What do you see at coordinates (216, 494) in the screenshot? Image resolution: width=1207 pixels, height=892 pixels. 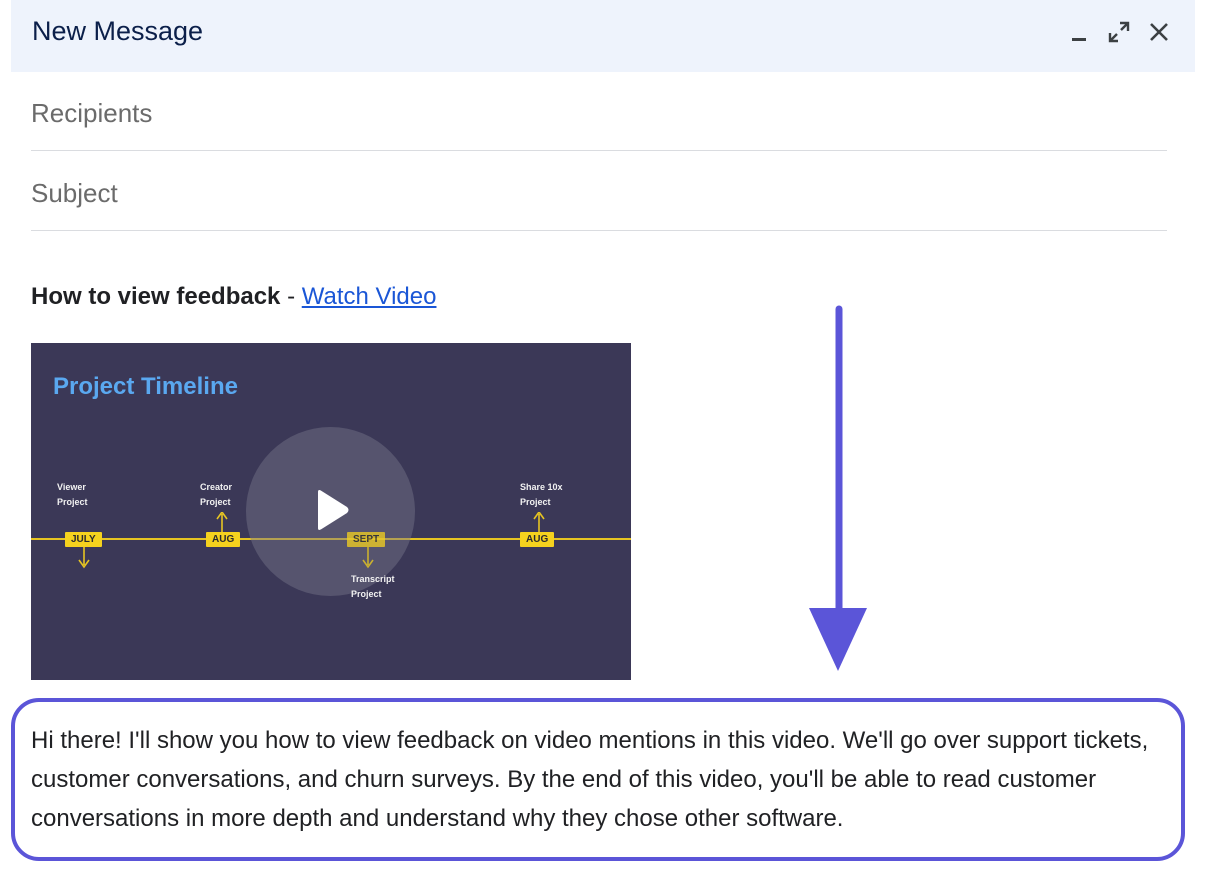 I see `milestone-label: Creator Project` at bounding box center [216, 494].